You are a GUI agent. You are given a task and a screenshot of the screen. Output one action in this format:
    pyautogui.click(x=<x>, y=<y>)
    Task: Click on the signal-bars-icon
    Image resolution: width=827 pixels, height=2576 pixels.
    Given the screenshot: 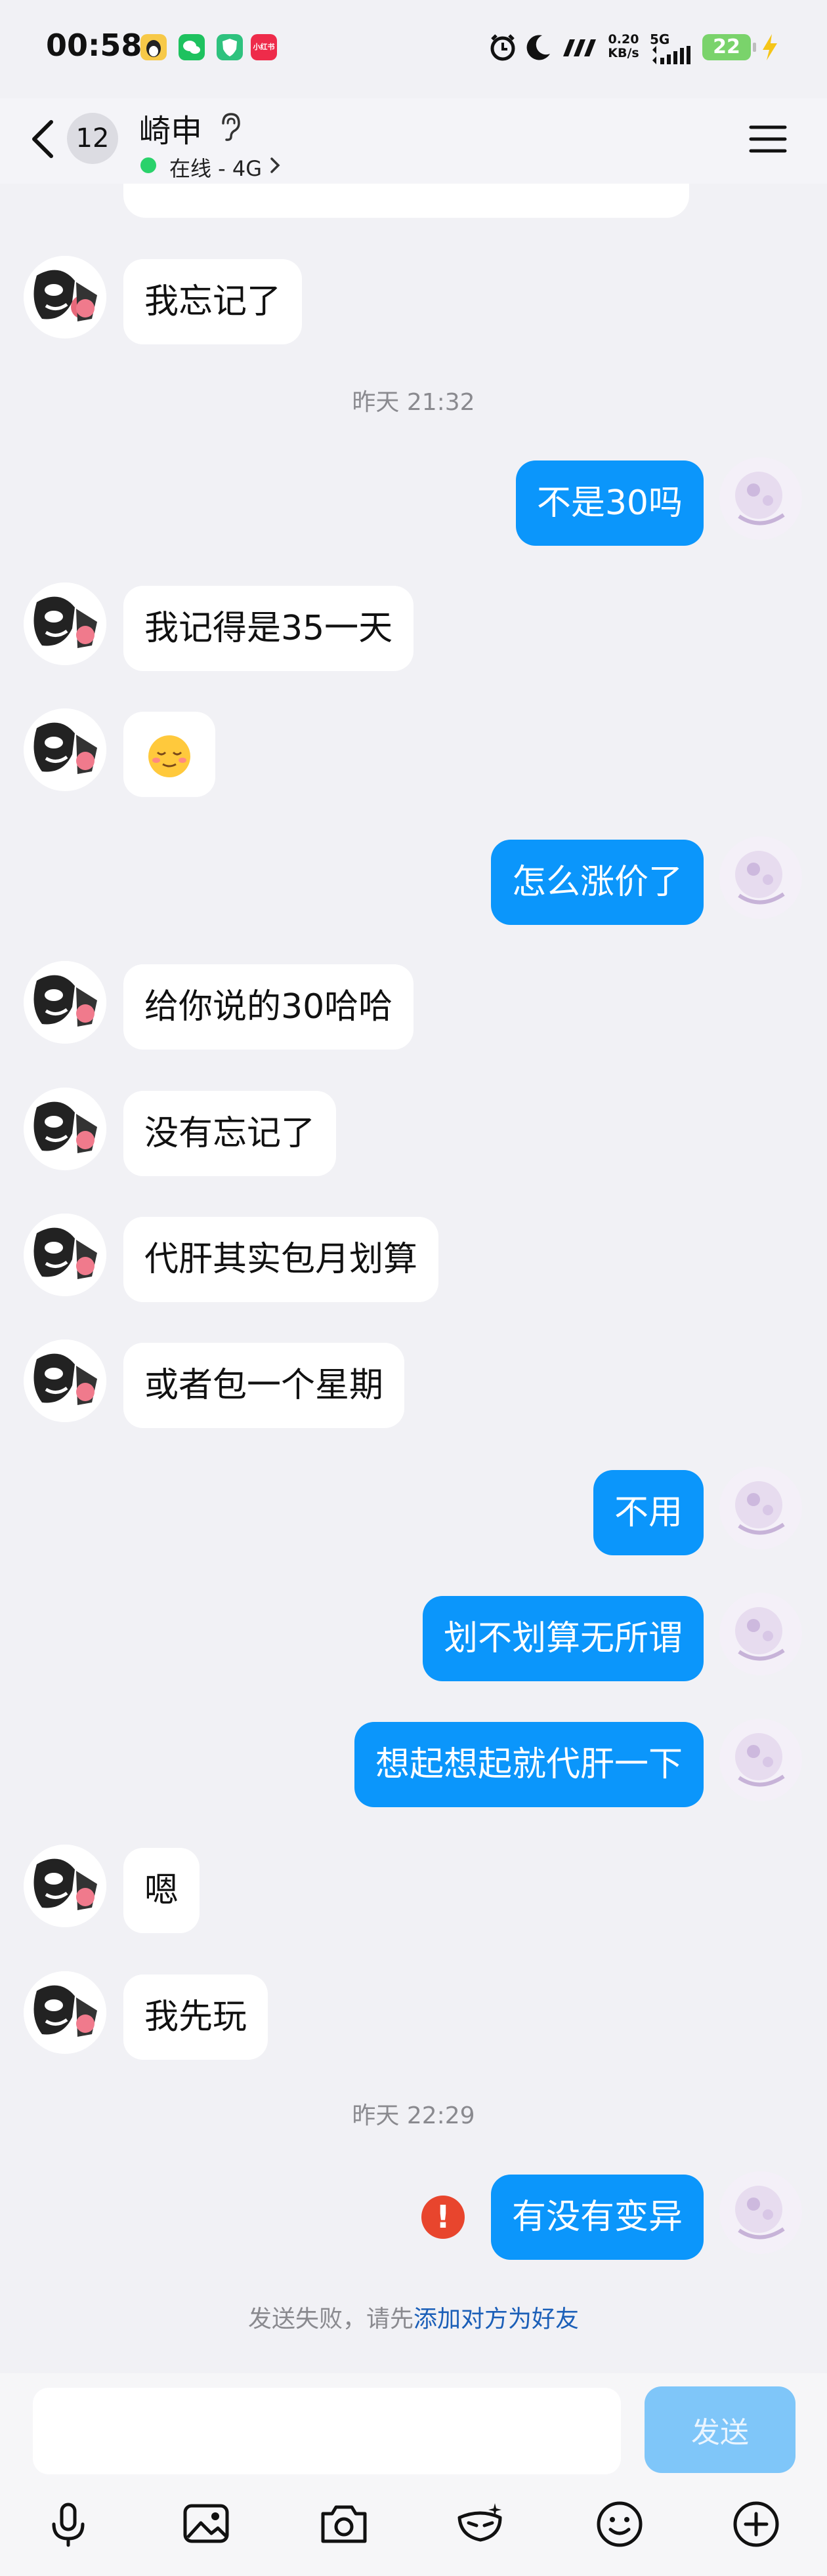 What is the action you would take?
    pyautogui.click(x=672, y=56)
    